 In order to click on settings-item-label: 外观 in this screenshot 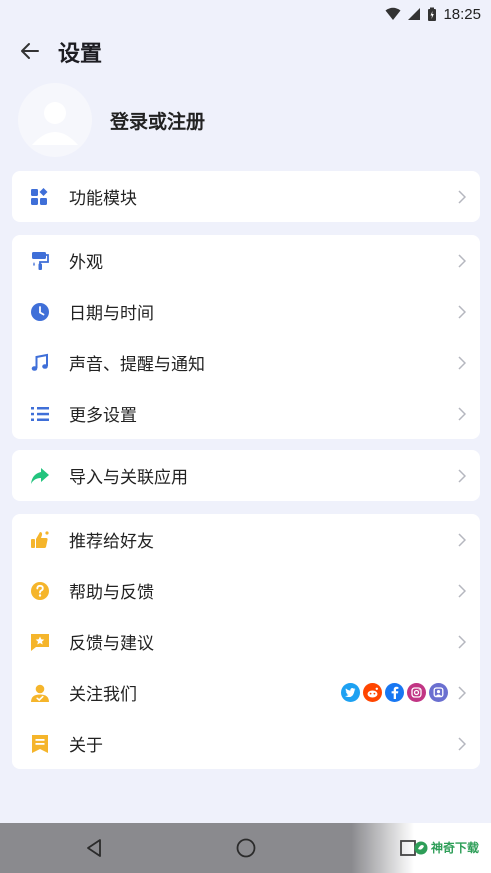, I will do `click(86, 263)`.